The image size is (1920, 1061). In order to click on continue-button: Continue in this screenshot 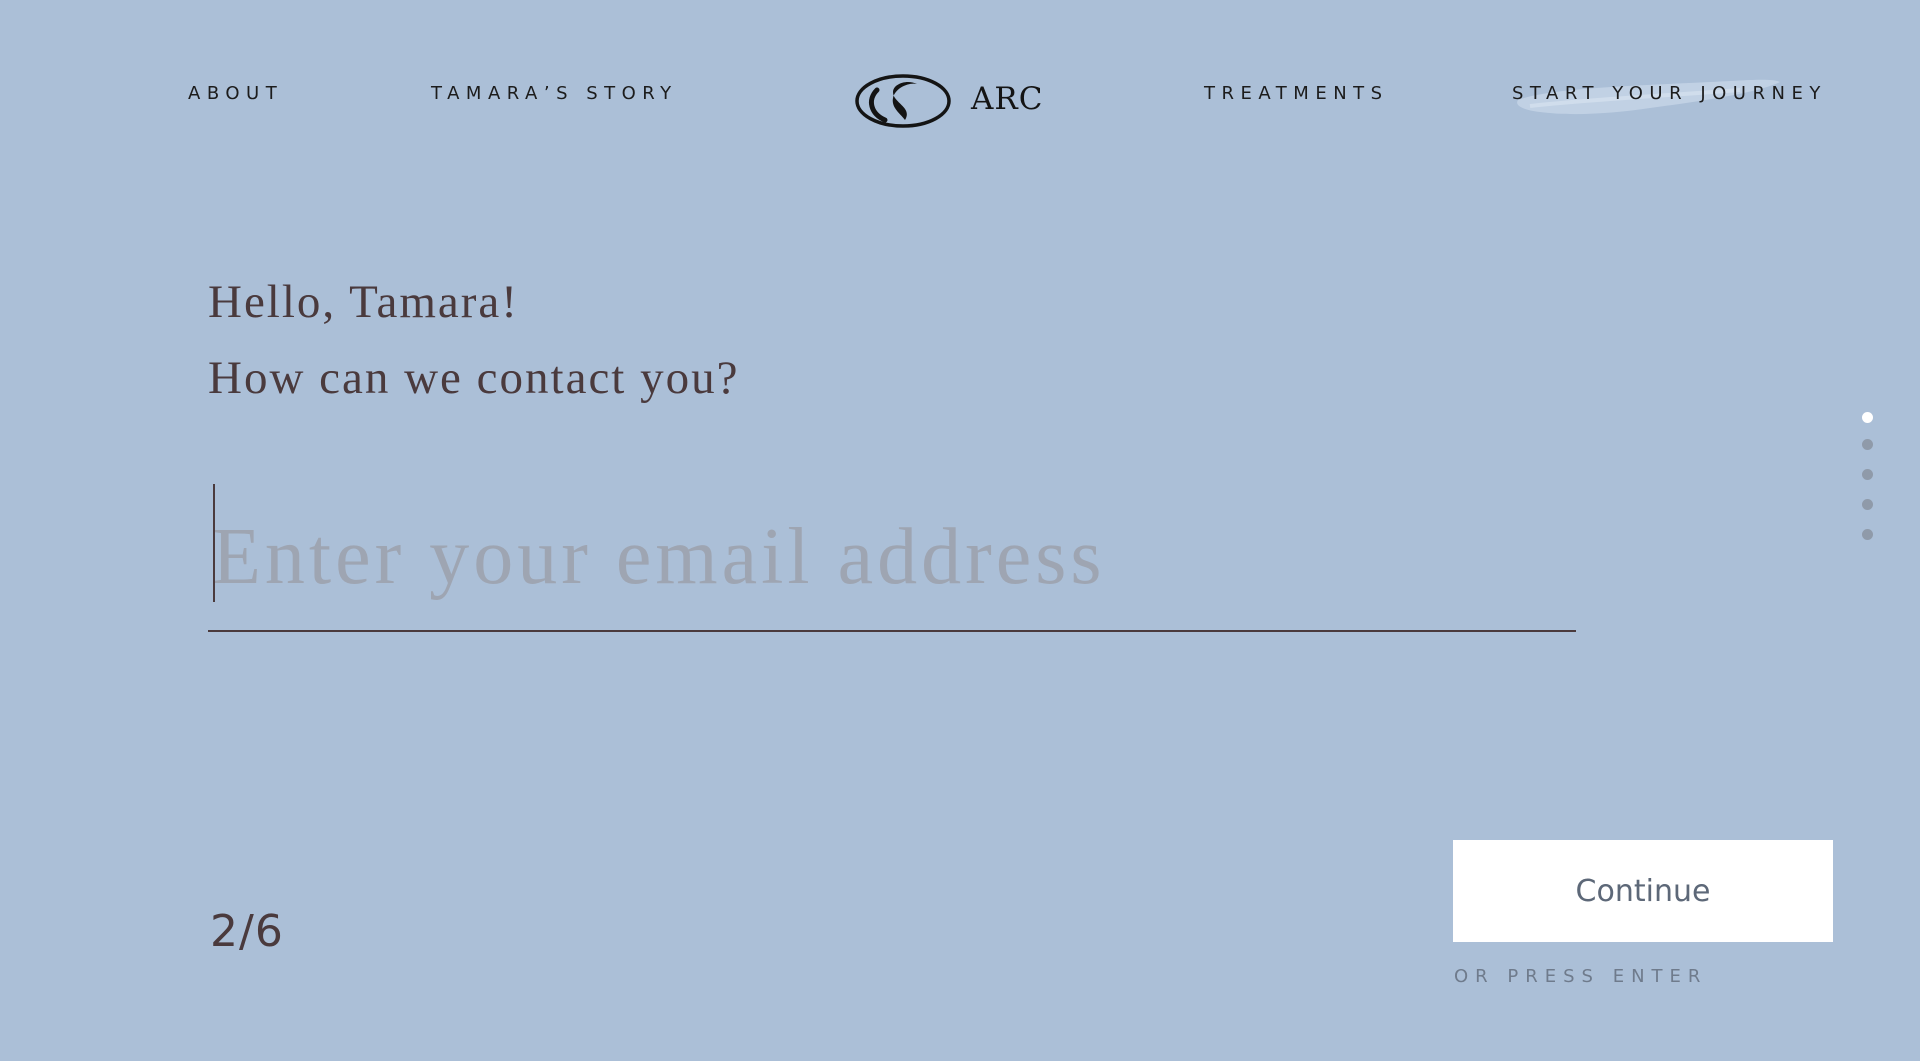, I will do `click(1643, 891)`.